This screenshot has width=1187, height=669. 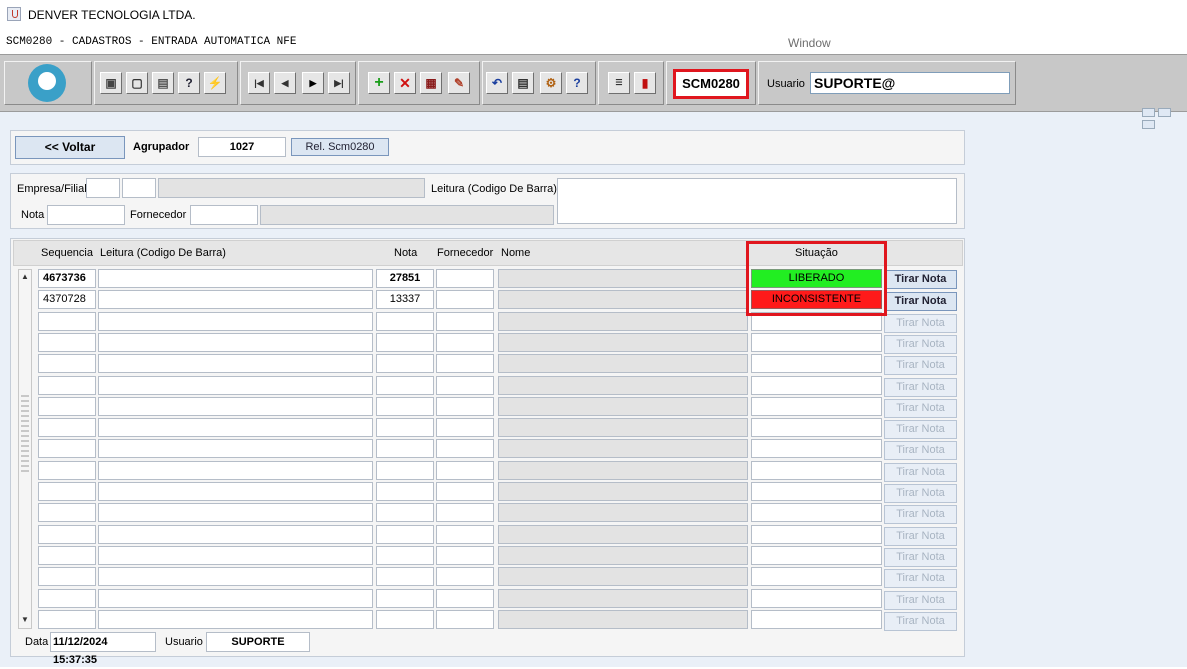 I want to click on toolbar-usuario-field: SUPORTE@, so click(x=910, y=83).